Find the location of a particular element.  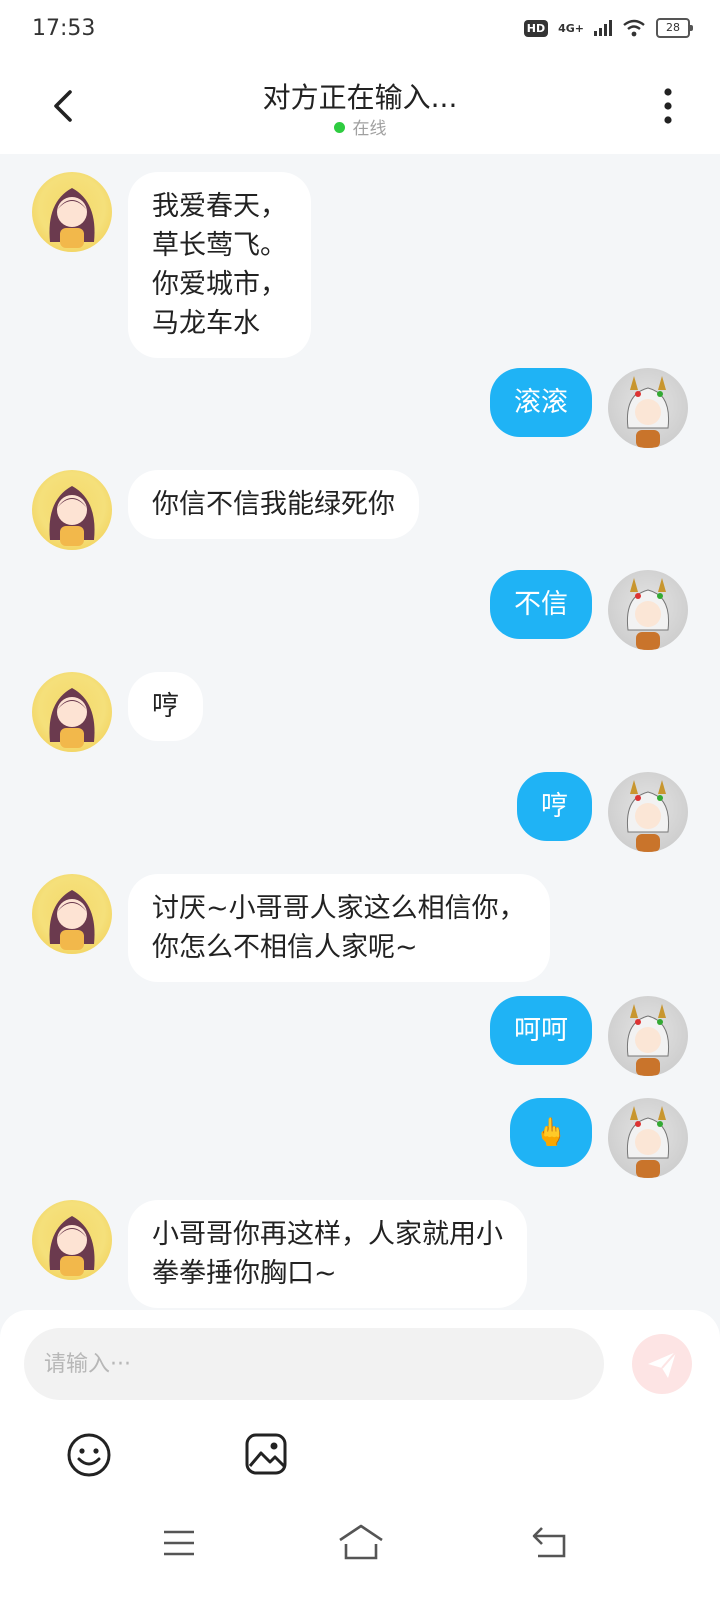

status-icons: HD 4G+ 28 is located at coordinates (608, 28).